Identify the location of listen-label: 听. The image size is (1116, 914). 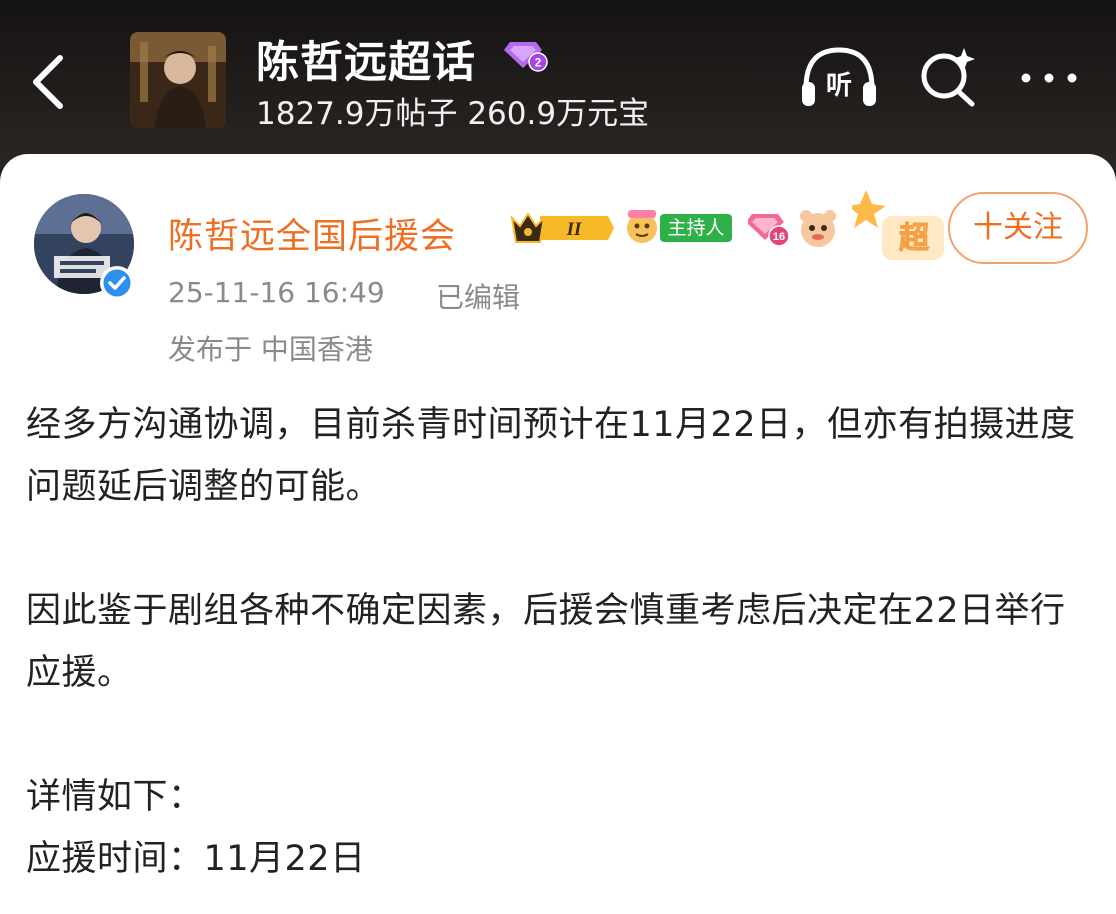
(839, 86).